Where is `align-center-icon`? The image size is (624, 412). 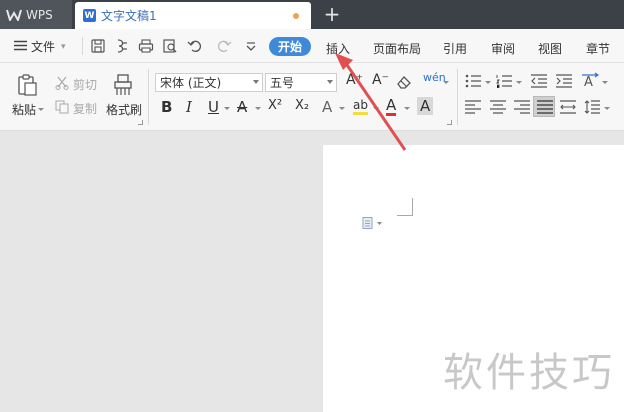 align-center-icon is located at coordinates (498, 107).